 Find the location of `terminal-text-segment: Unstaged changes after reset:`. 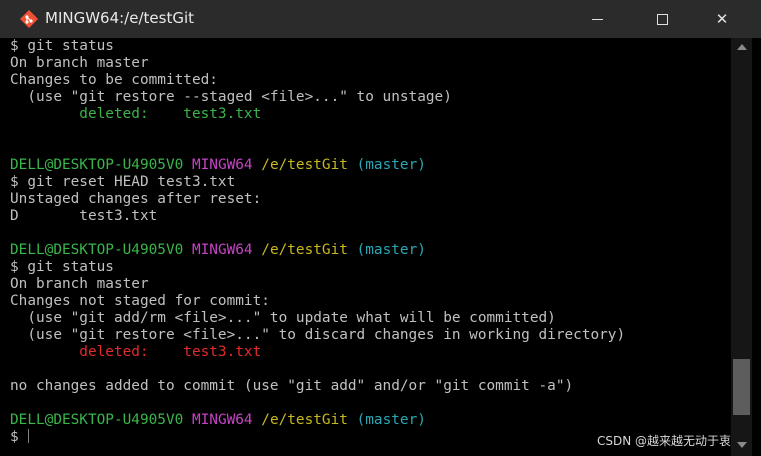

terminal-text-segment: Unstaged changes after reset: is located at coordinates (136, 199).